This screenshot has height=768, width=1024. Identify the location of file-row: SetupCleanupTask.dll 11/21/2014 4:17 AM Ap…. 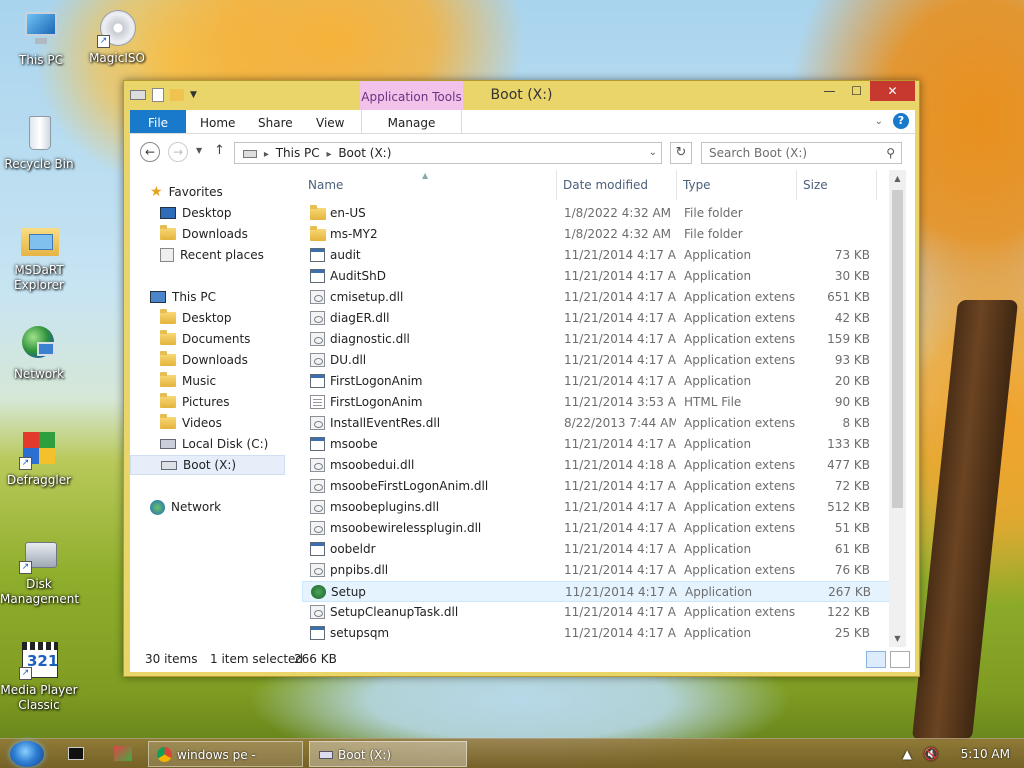
(602, 612).